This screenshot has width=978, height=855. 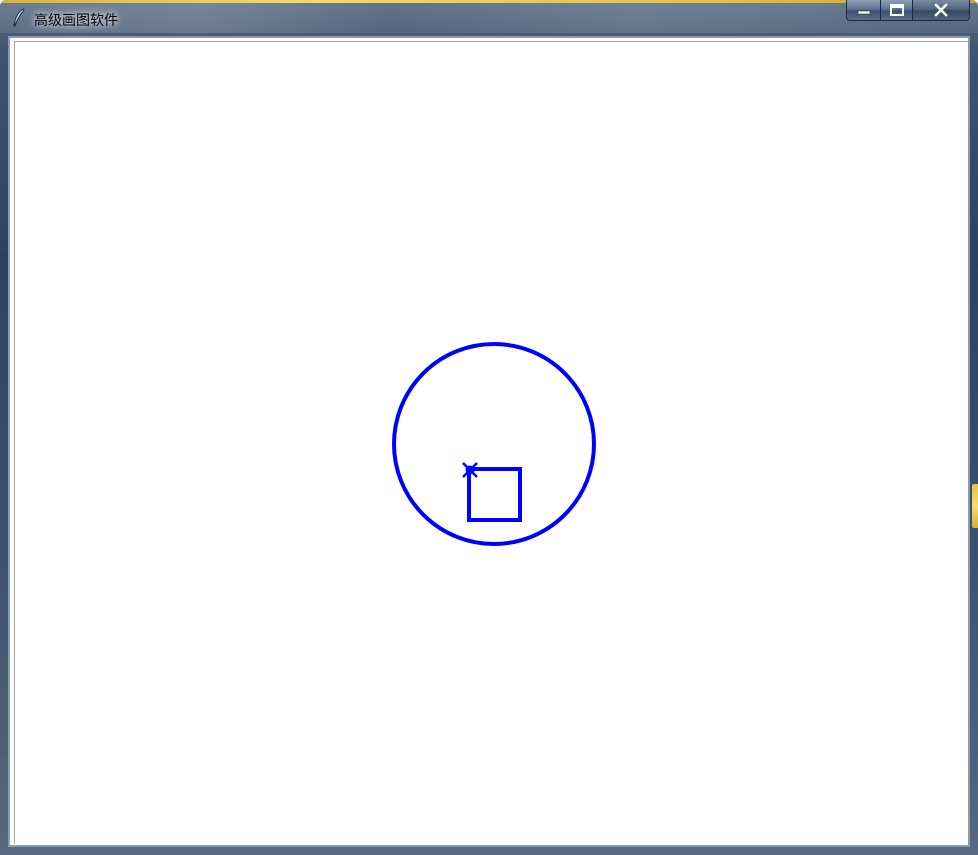 I want to click on close-button, so click(x=941, y=10).